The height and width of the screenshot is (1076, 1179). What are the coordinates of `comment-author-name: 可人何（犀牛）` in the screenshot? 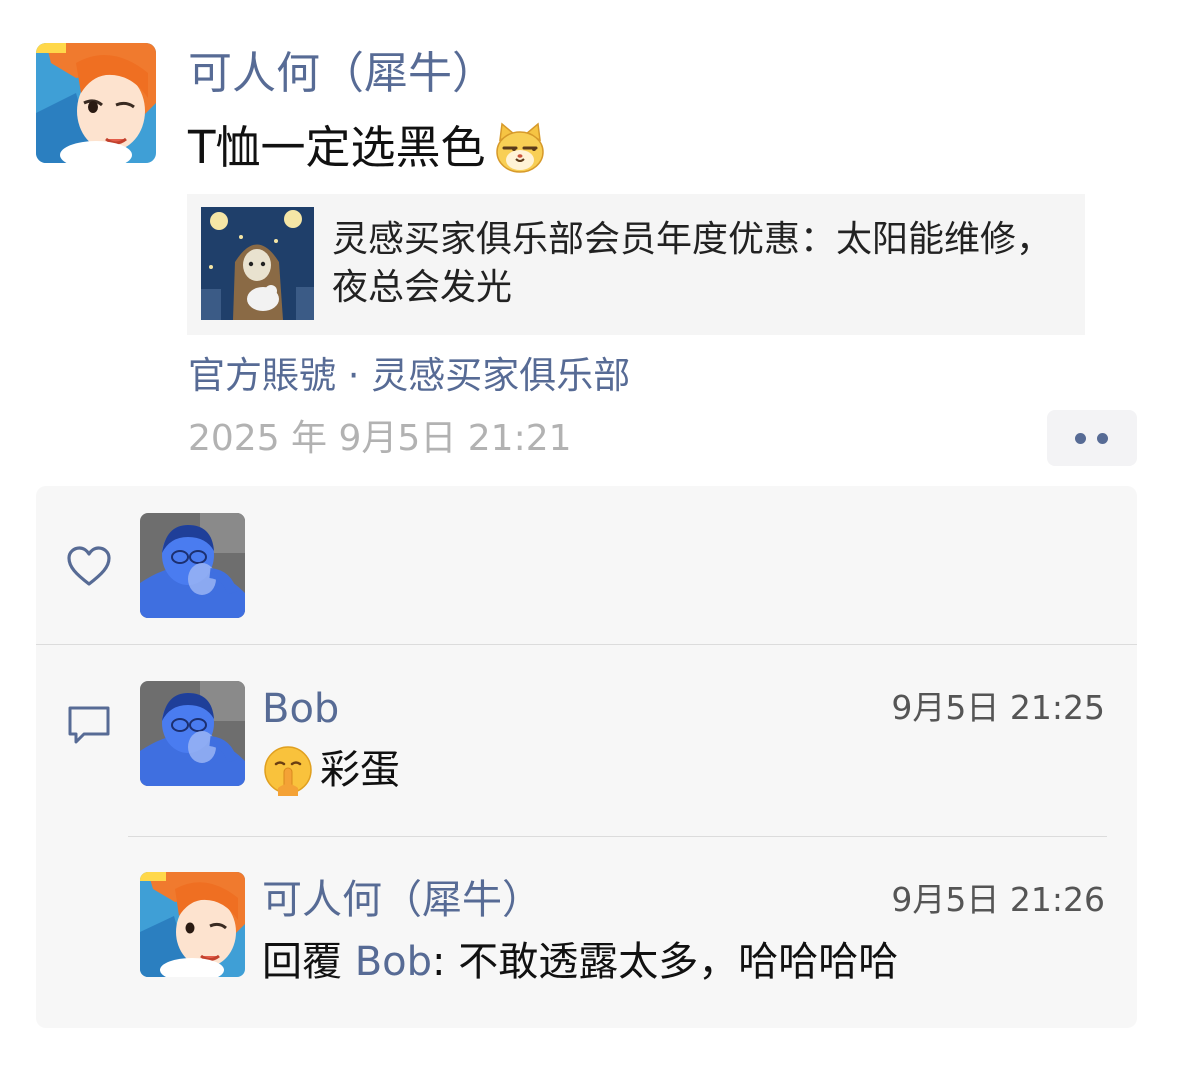 It's located at (402, 900).